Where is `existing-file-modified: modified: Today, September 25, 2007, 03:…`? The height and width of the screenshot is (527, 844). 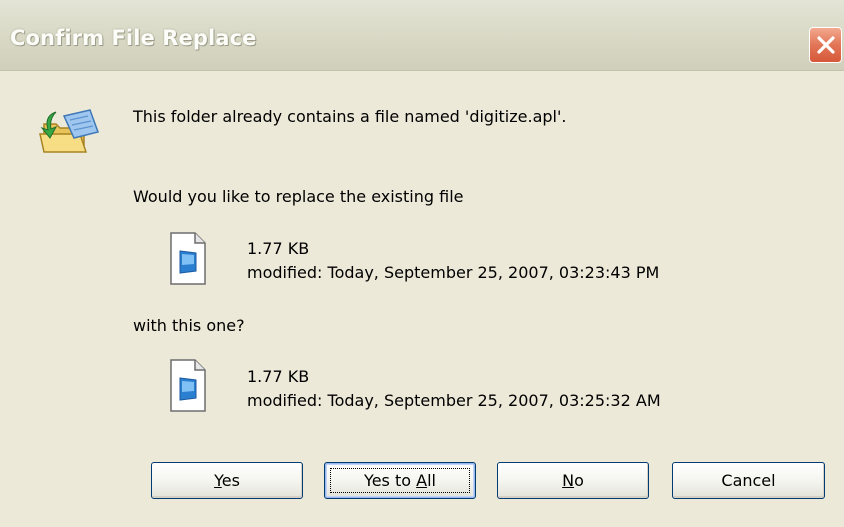 existing-file-modified: modified: Today, September 25, 2007, 03:… is located at coordinates (453, 272).